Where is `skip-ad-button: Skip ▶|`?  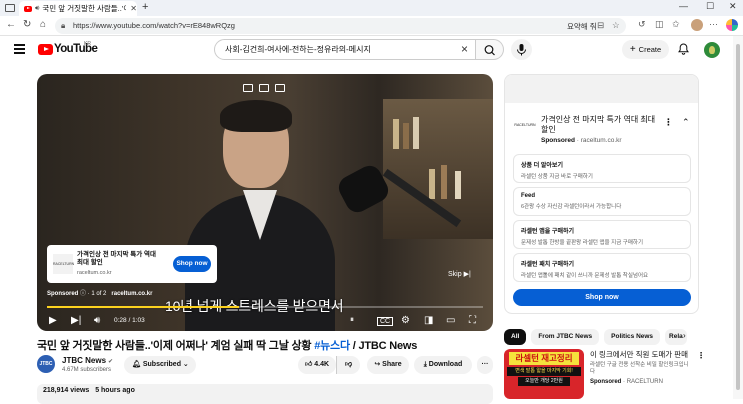 skip-ad-button: Skip ▶| is located at coordinates (459, 274).